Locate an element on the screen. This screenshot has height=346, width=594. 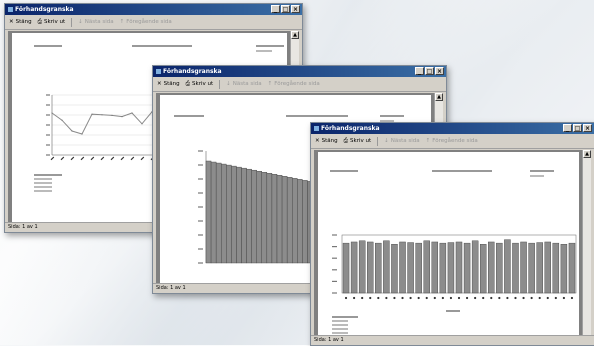
vertical-scrollbar: ▲ is located at coordinates (586, 242).